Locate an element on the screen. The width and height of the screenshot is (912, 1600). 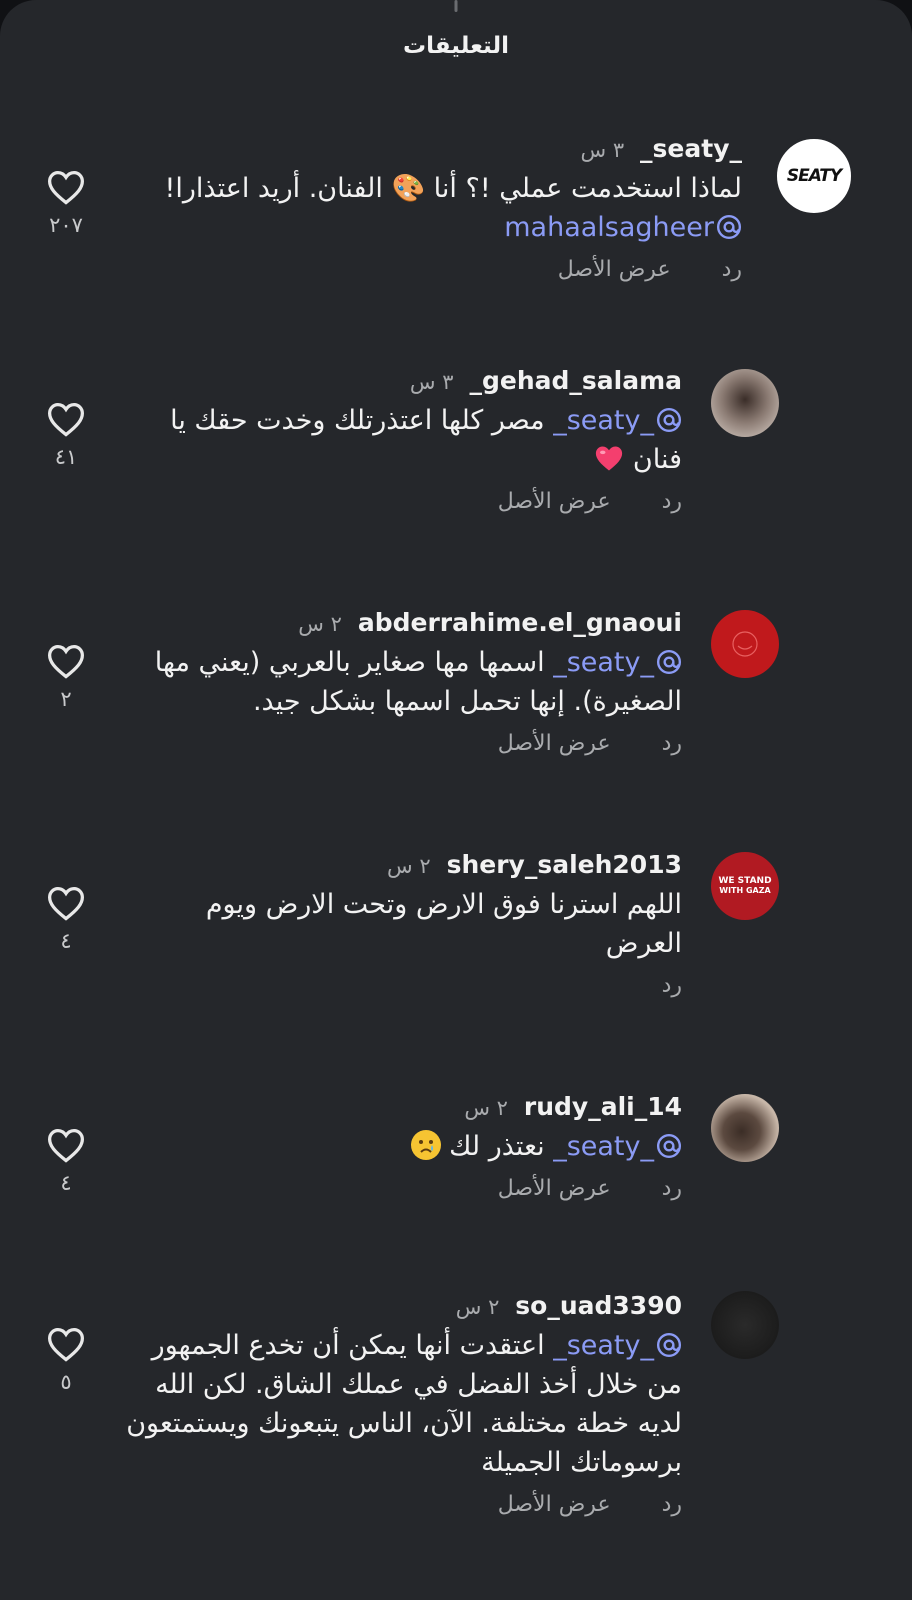
heart-emoji-icon is located at coordinates (609, 458).